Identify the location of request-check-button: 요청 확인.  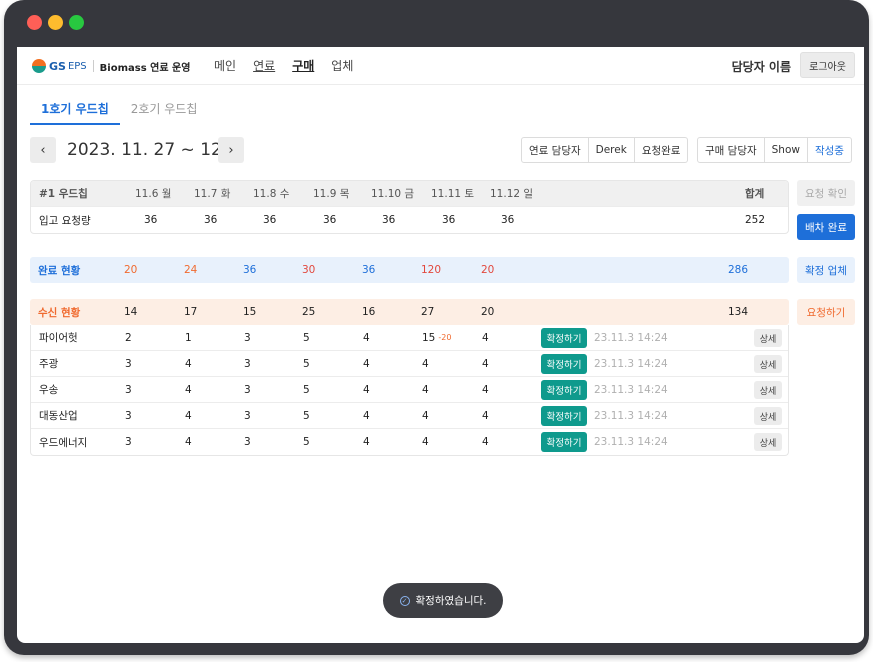
(826, 193).